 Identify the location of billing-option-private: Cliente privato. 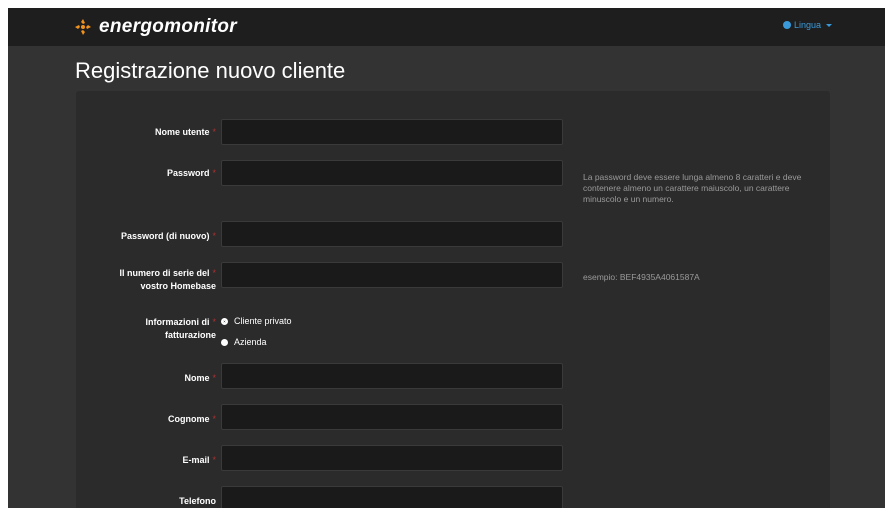
(256, 321).